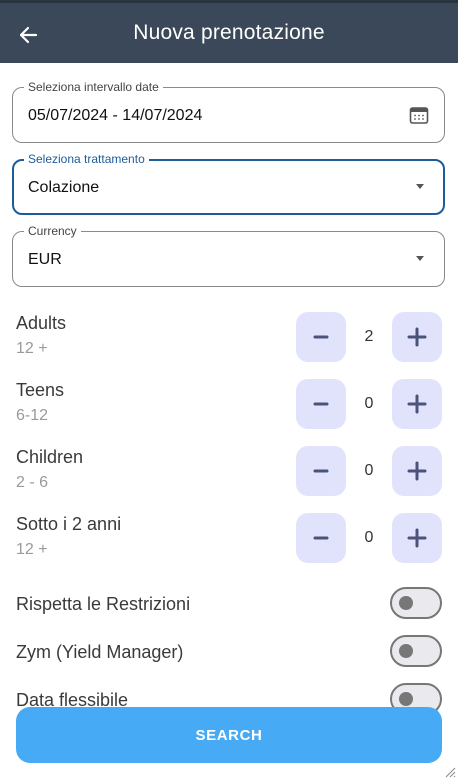 This screenshot has height=780, width=458. Describe the element at coordinates (229, 342) in the screenshot. I see `guest-row-adults: Adults 12 + 2` at that location.